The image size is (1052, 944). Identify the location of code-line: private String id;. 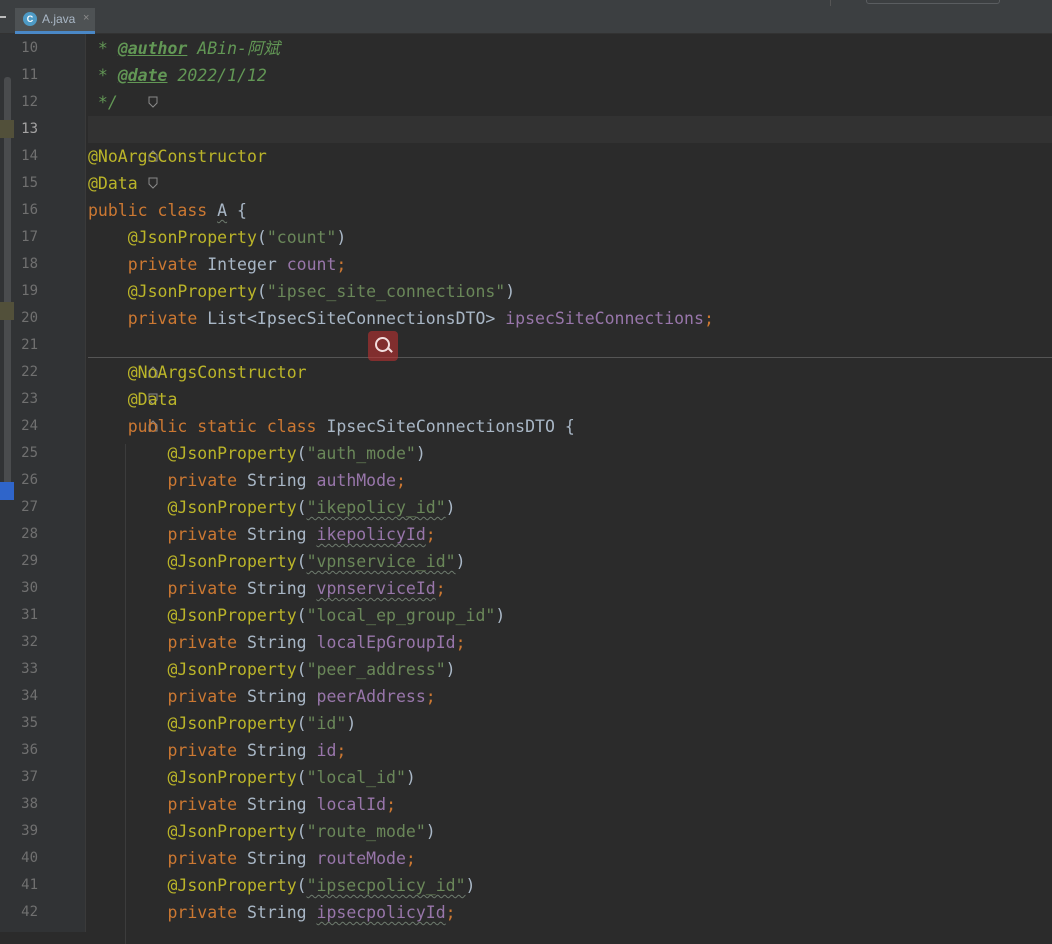
(217, 750).